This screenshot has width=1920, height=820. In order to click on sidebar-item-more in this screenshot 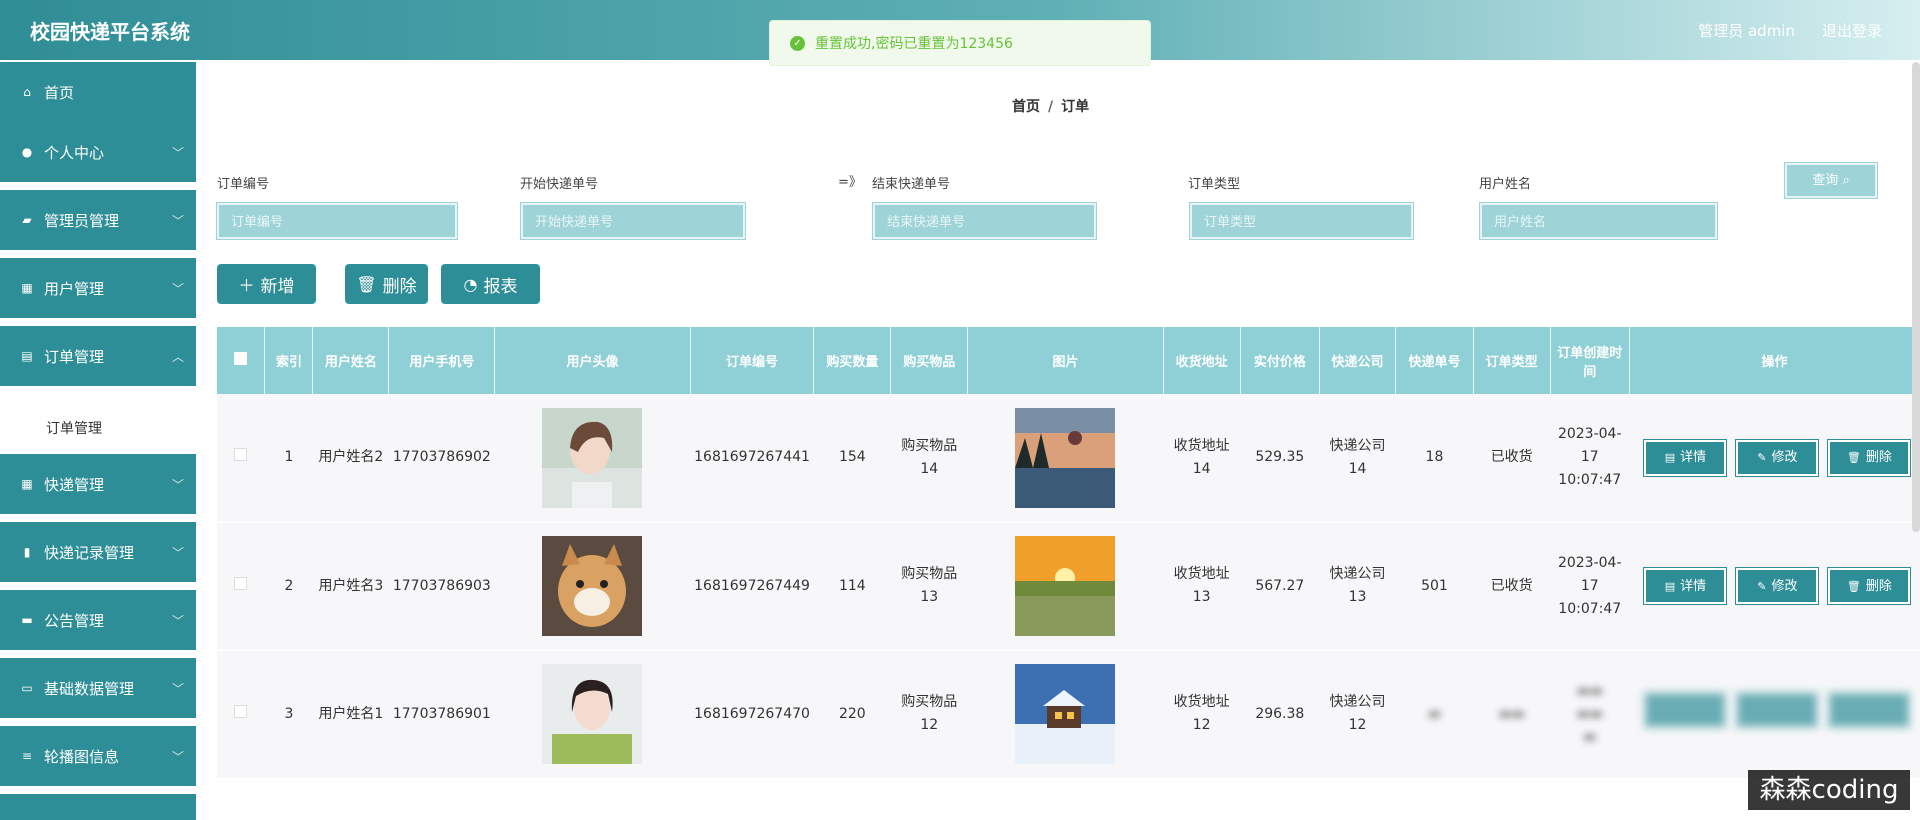, I will do `click(98, 807)`.